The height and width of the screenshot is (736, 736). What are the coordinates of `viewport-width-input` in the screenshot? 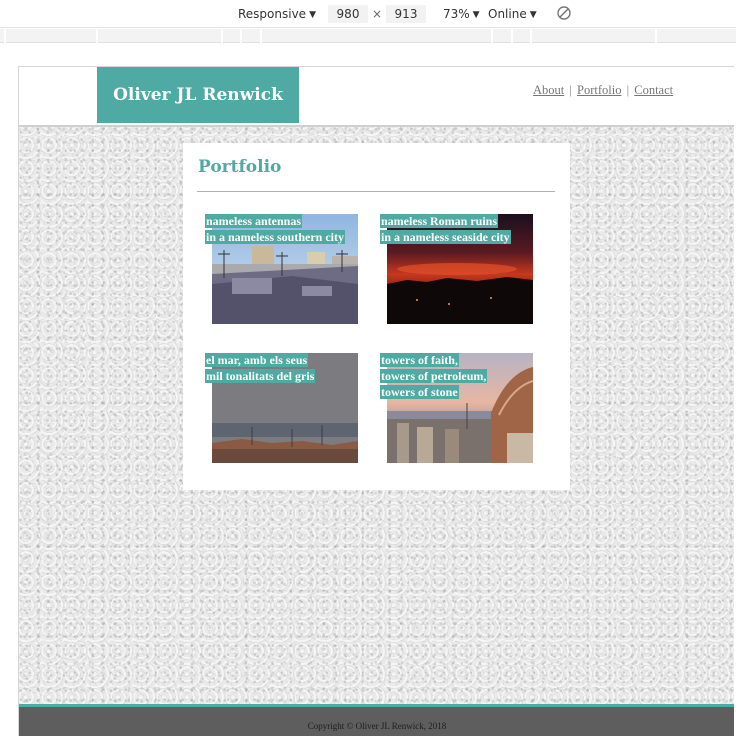 It's located at (348, 14).